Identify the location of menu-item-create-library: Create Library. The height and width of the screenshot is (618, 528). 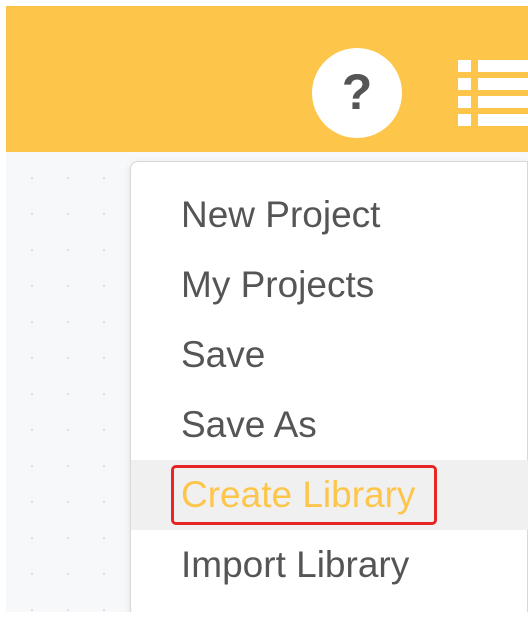
(329, 495).